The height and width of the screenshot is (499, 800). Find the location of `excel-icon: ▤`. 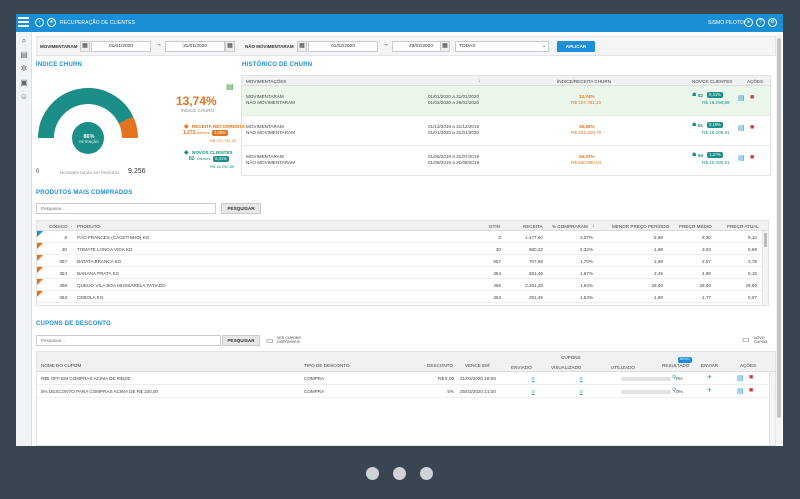

excel-icon: ▤ is located at coordinates (230, 86).